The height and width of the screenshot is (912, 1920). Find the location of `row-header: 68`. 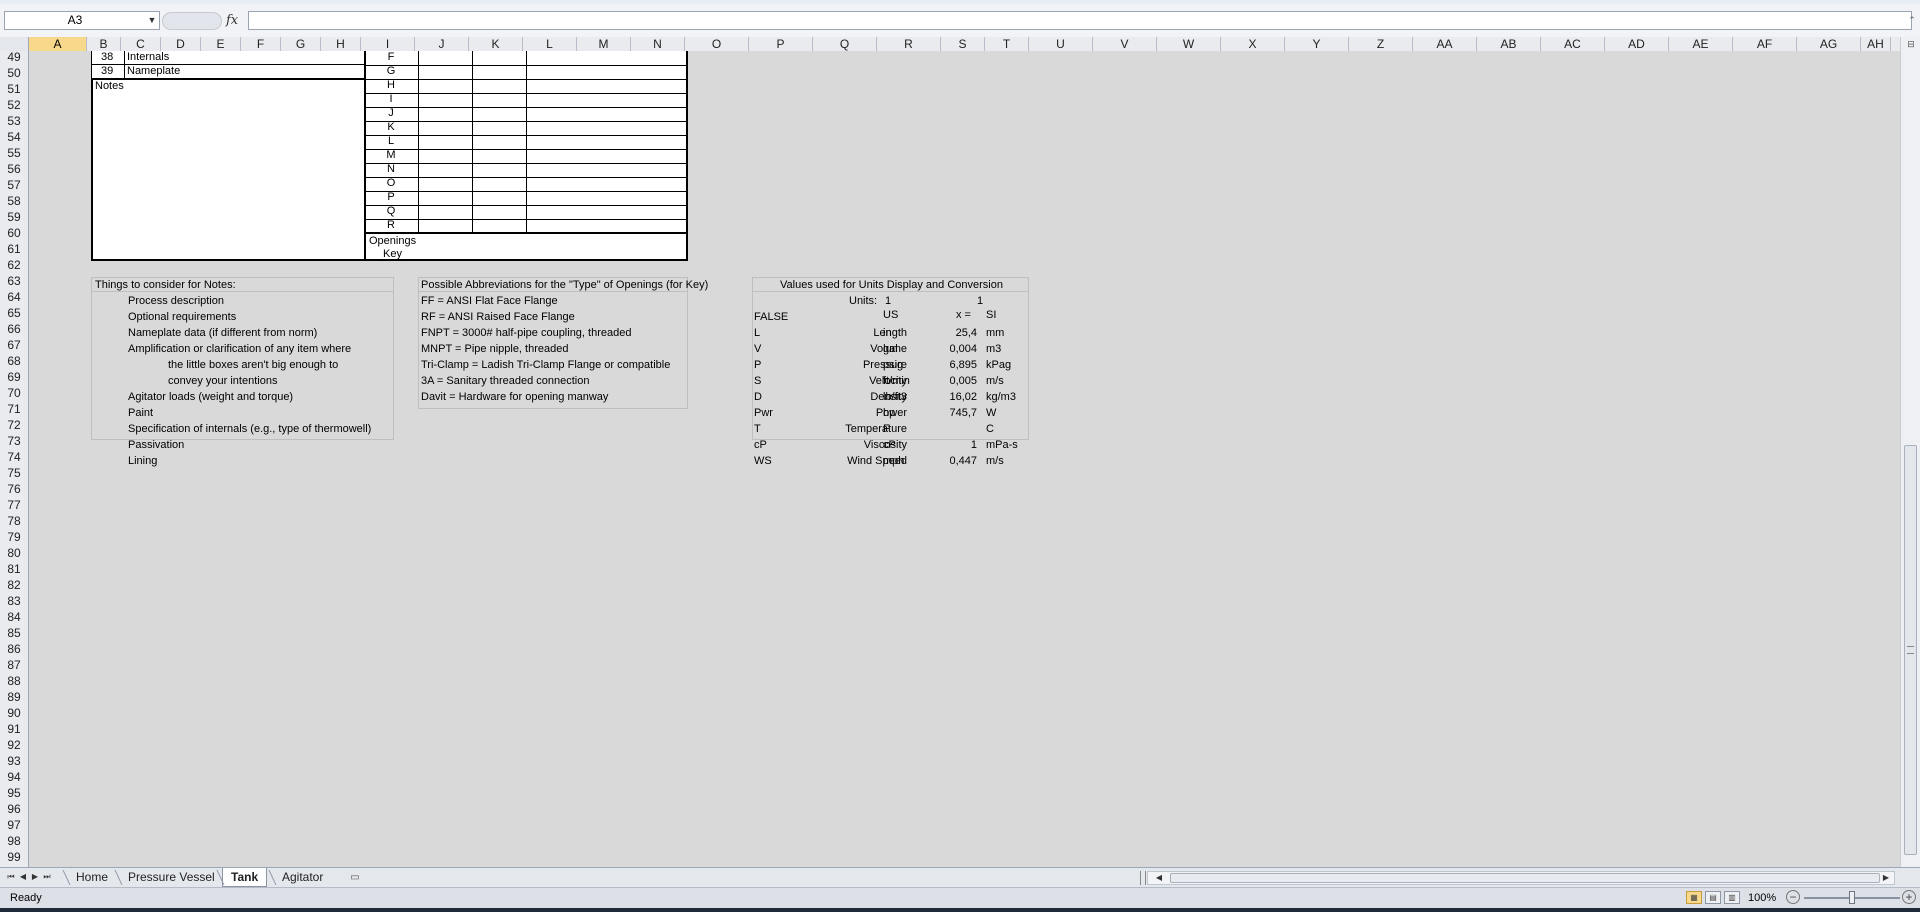

row-header: 68 is located at coordinates (14, 363).